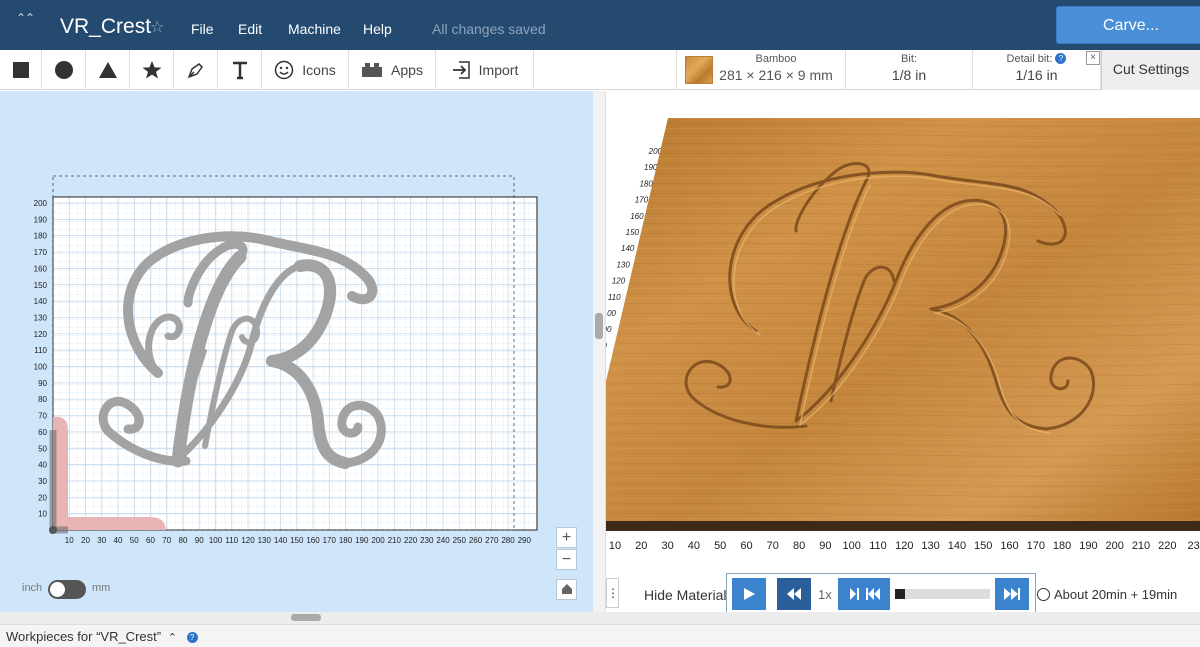  What do you see at coordinates (105, 27) in the screenshot?
I see `project-title: VR_Crest` at bounding box center [105, 27].